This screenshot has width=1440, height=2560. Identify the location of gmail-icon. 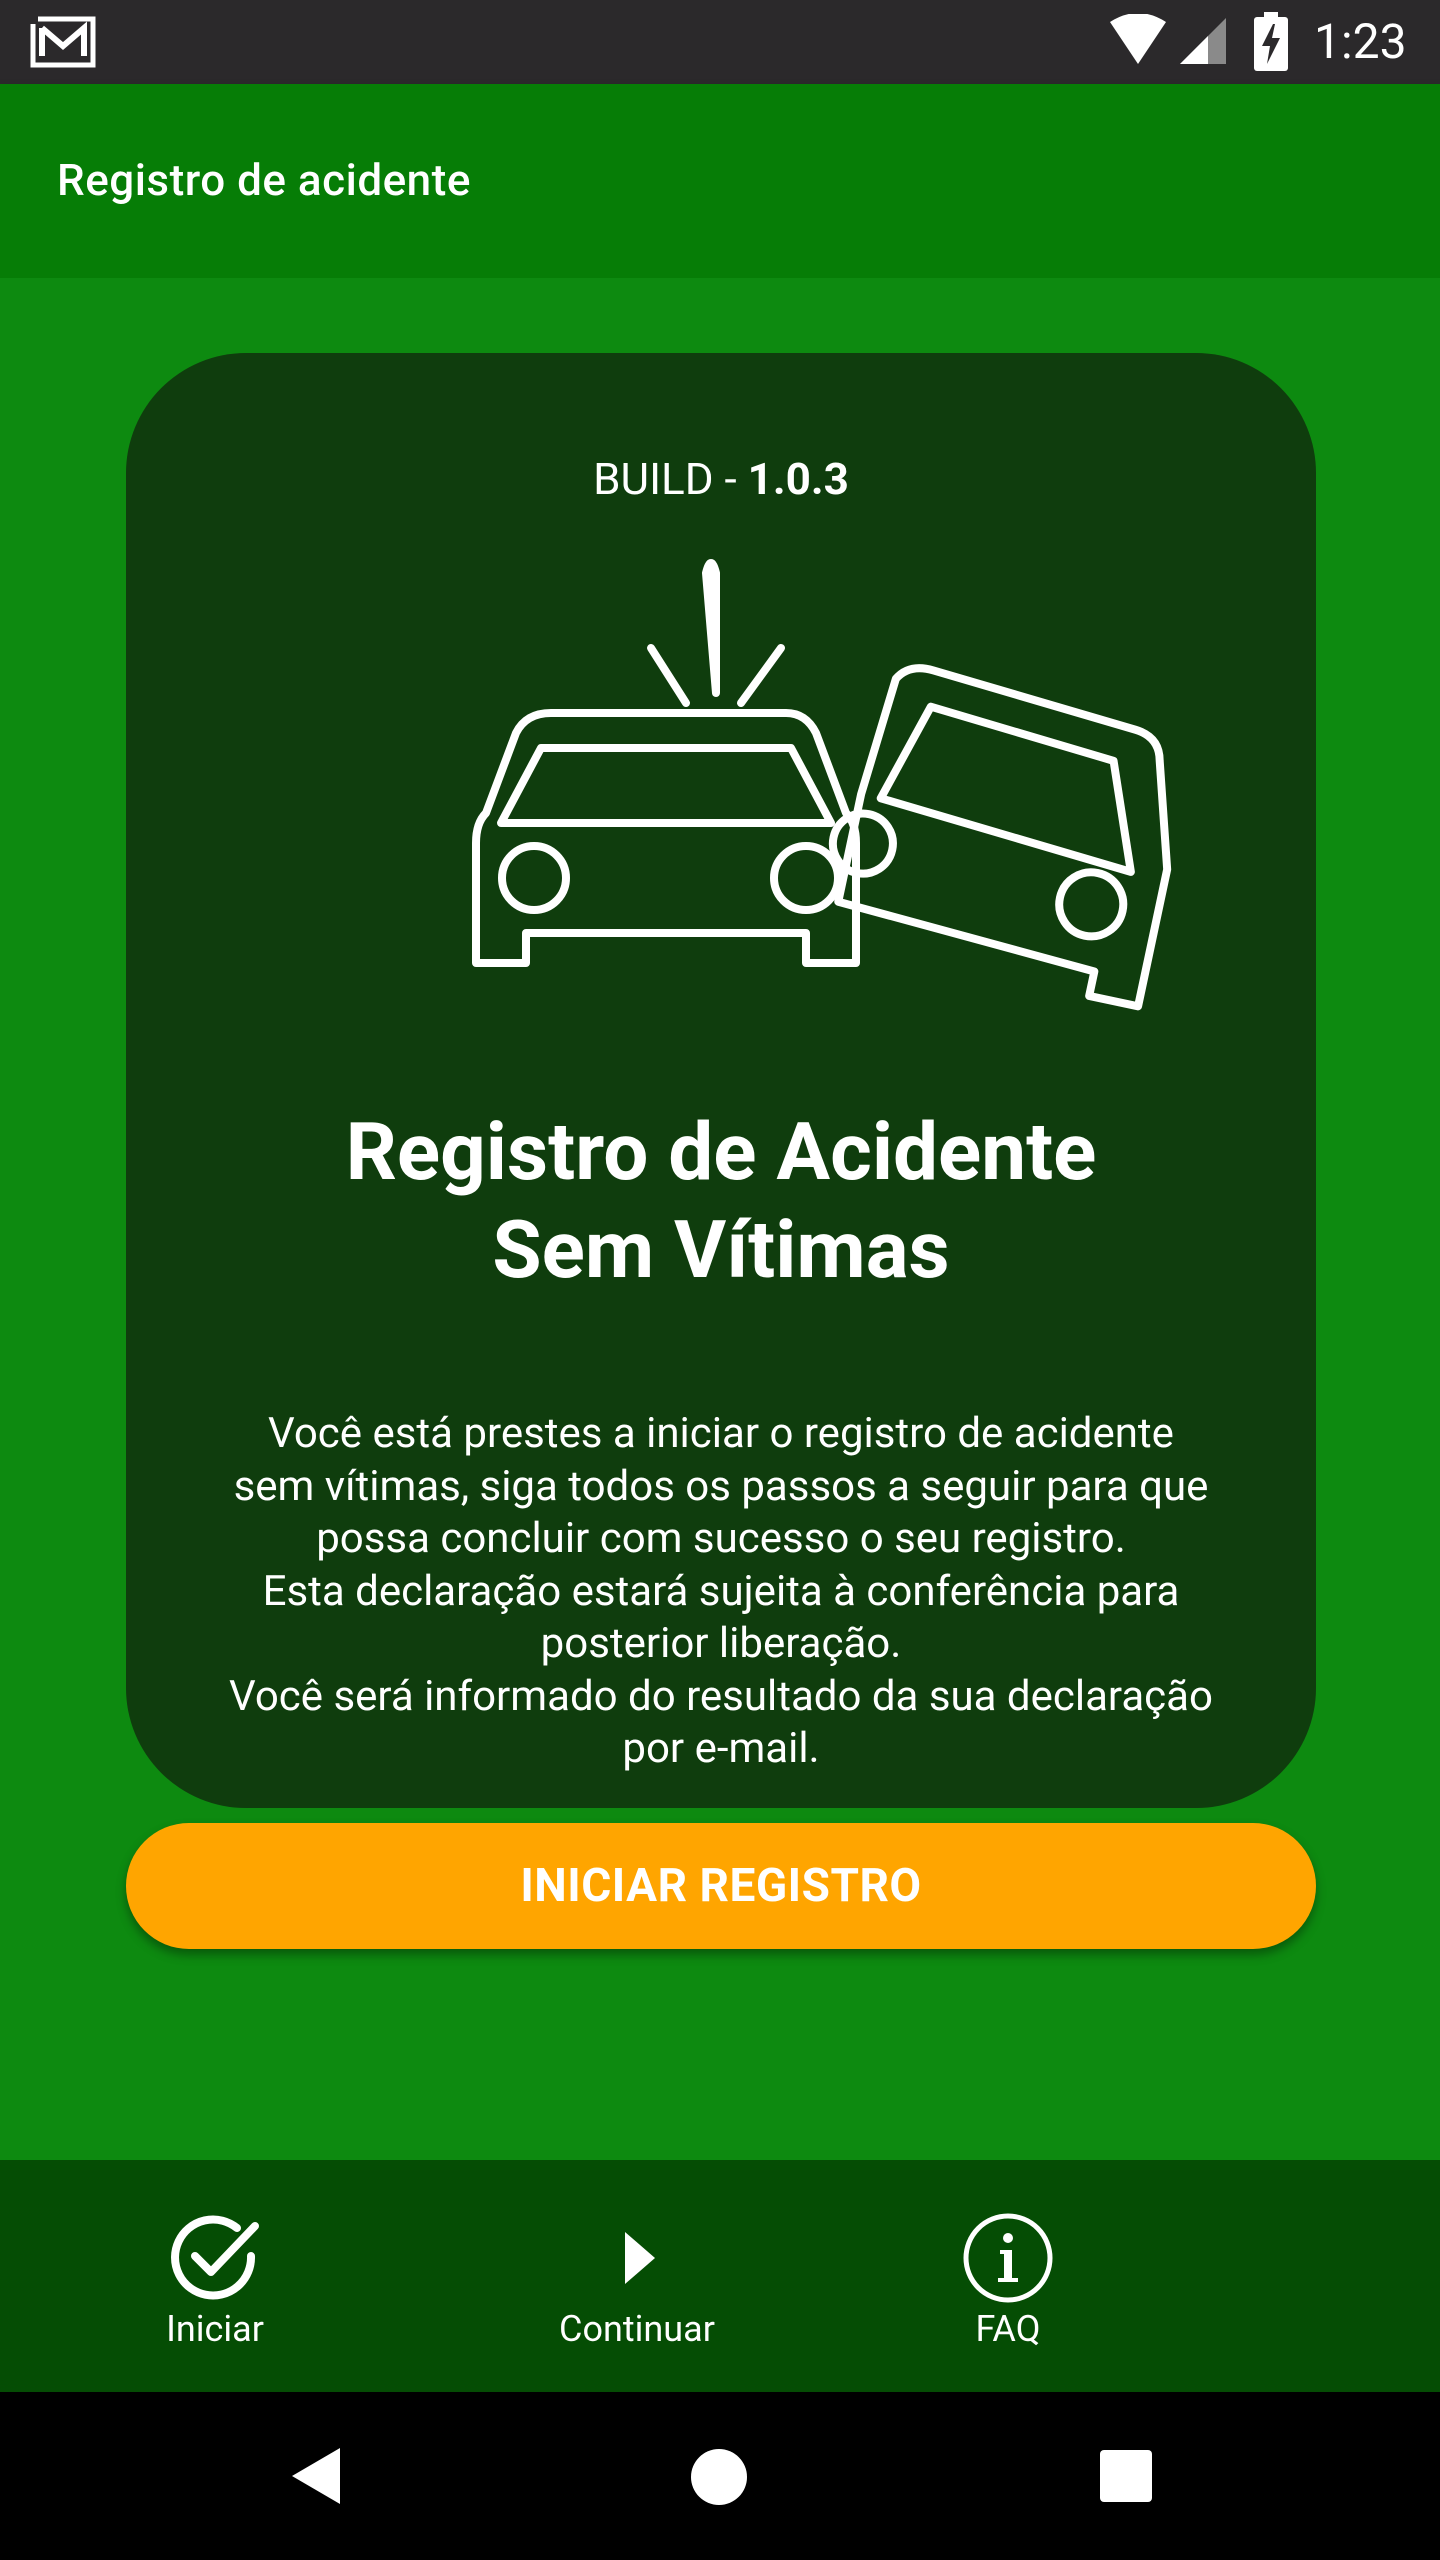
(63, 42).